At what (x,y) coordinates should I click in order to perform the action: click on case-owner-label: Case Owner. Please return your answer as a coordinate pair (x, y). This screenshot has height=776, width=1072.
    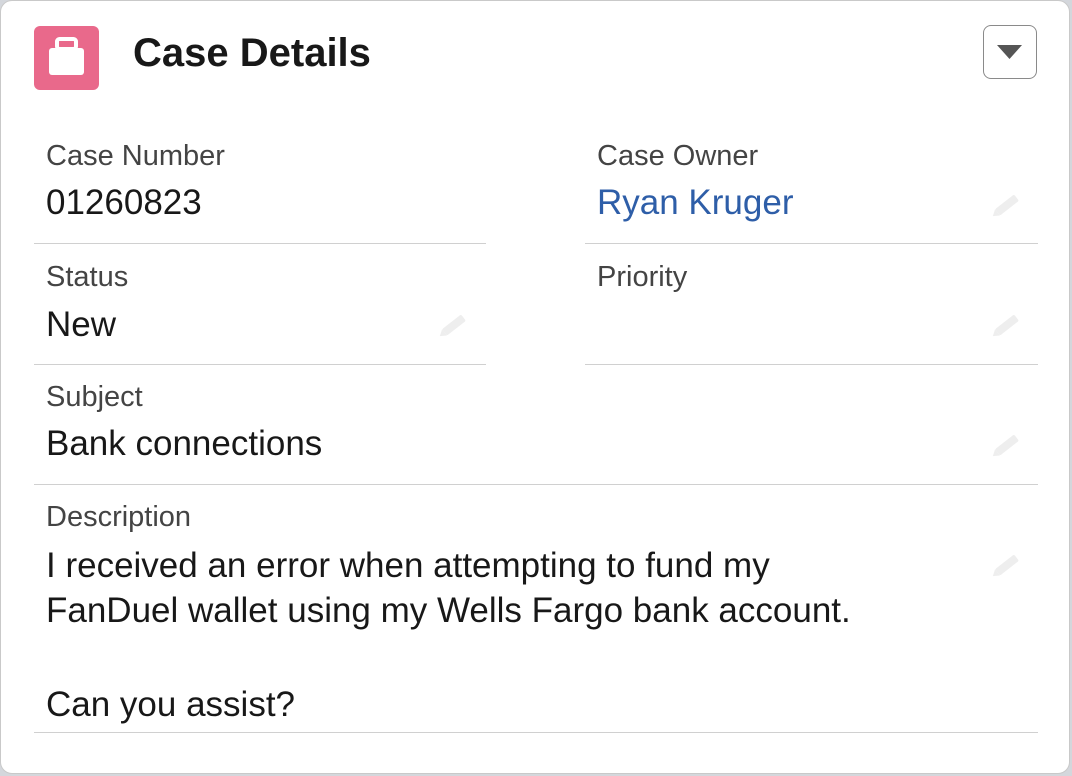
    Looking at the image, I should click on (678, 156).